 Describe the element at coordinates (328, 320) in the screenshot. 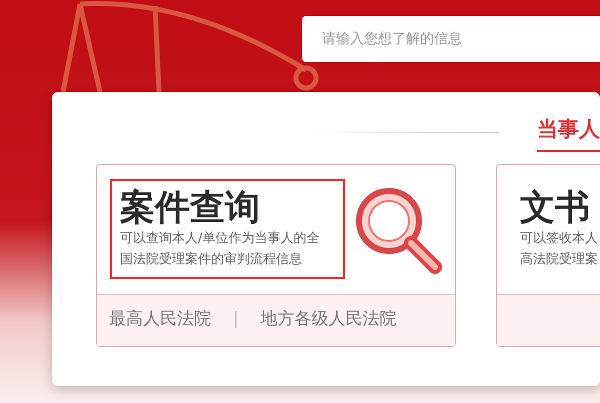

I see `court-link: 地方各级人民法院` at that location.